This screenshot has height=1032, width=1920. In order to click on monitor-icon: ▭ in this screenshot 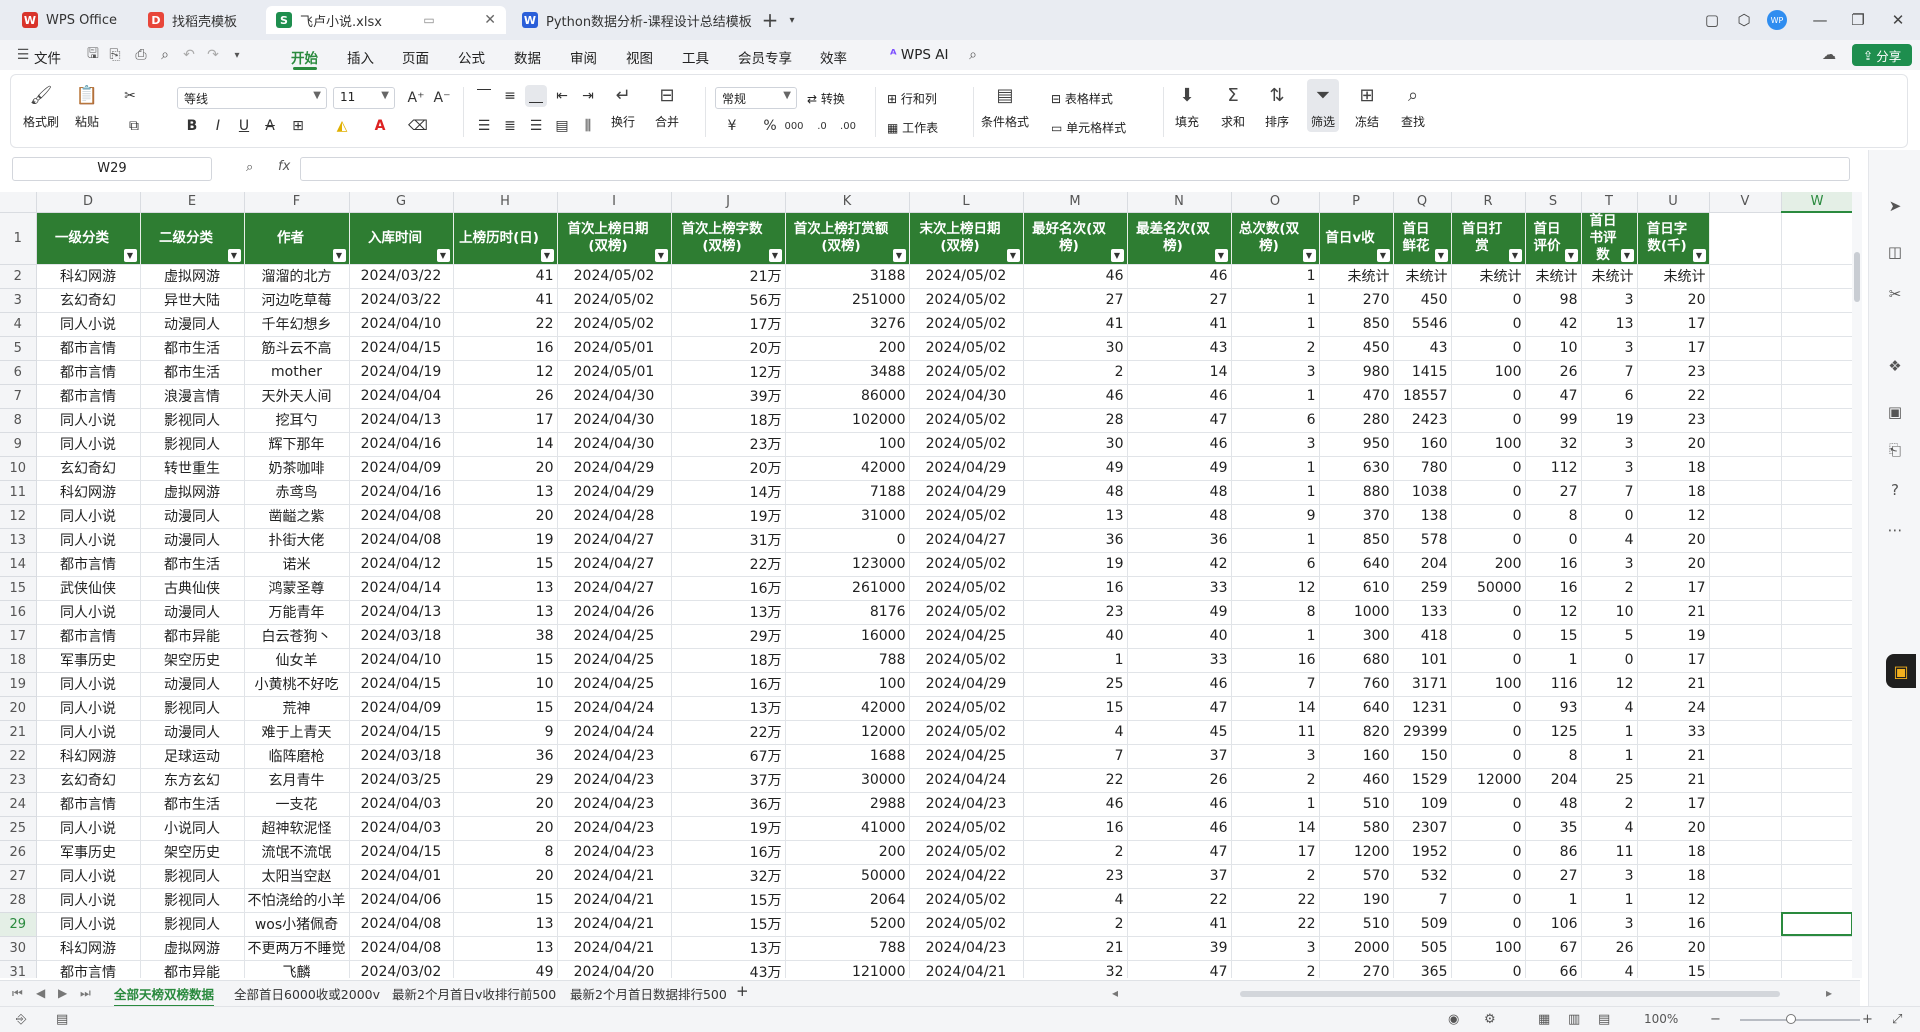, I will do `click(428, 20)`.